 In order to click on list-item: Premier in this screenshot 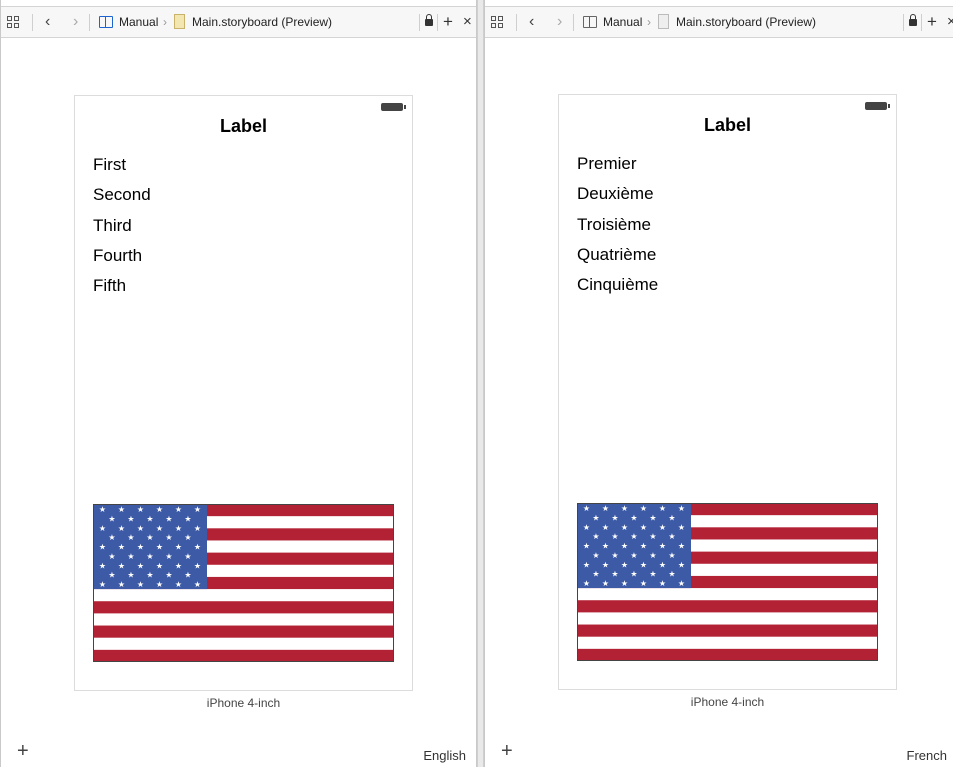, I will do `click(607, 163)`.